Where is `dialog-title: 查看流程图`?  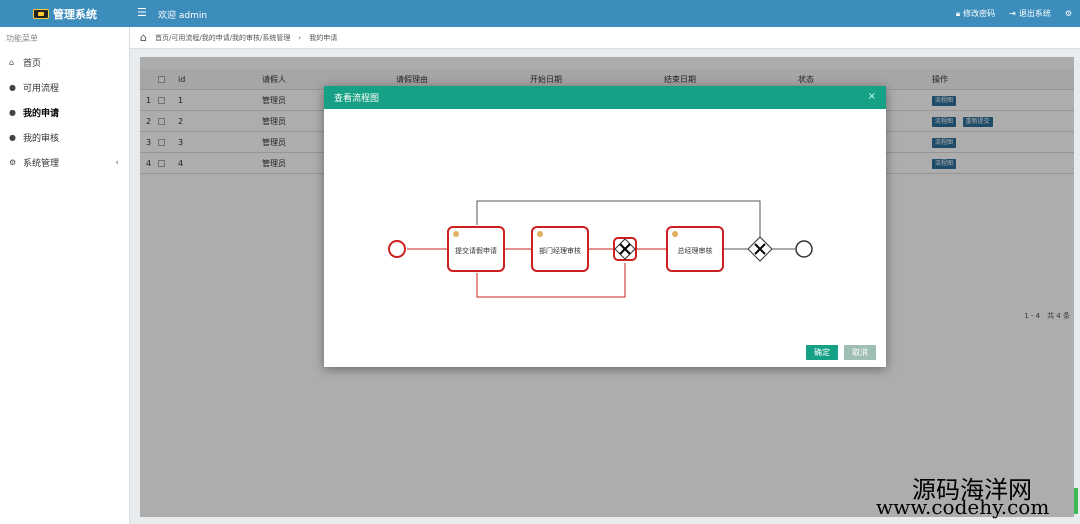 dialog-title: 查看流程图 is located at coordinates (357, 99).